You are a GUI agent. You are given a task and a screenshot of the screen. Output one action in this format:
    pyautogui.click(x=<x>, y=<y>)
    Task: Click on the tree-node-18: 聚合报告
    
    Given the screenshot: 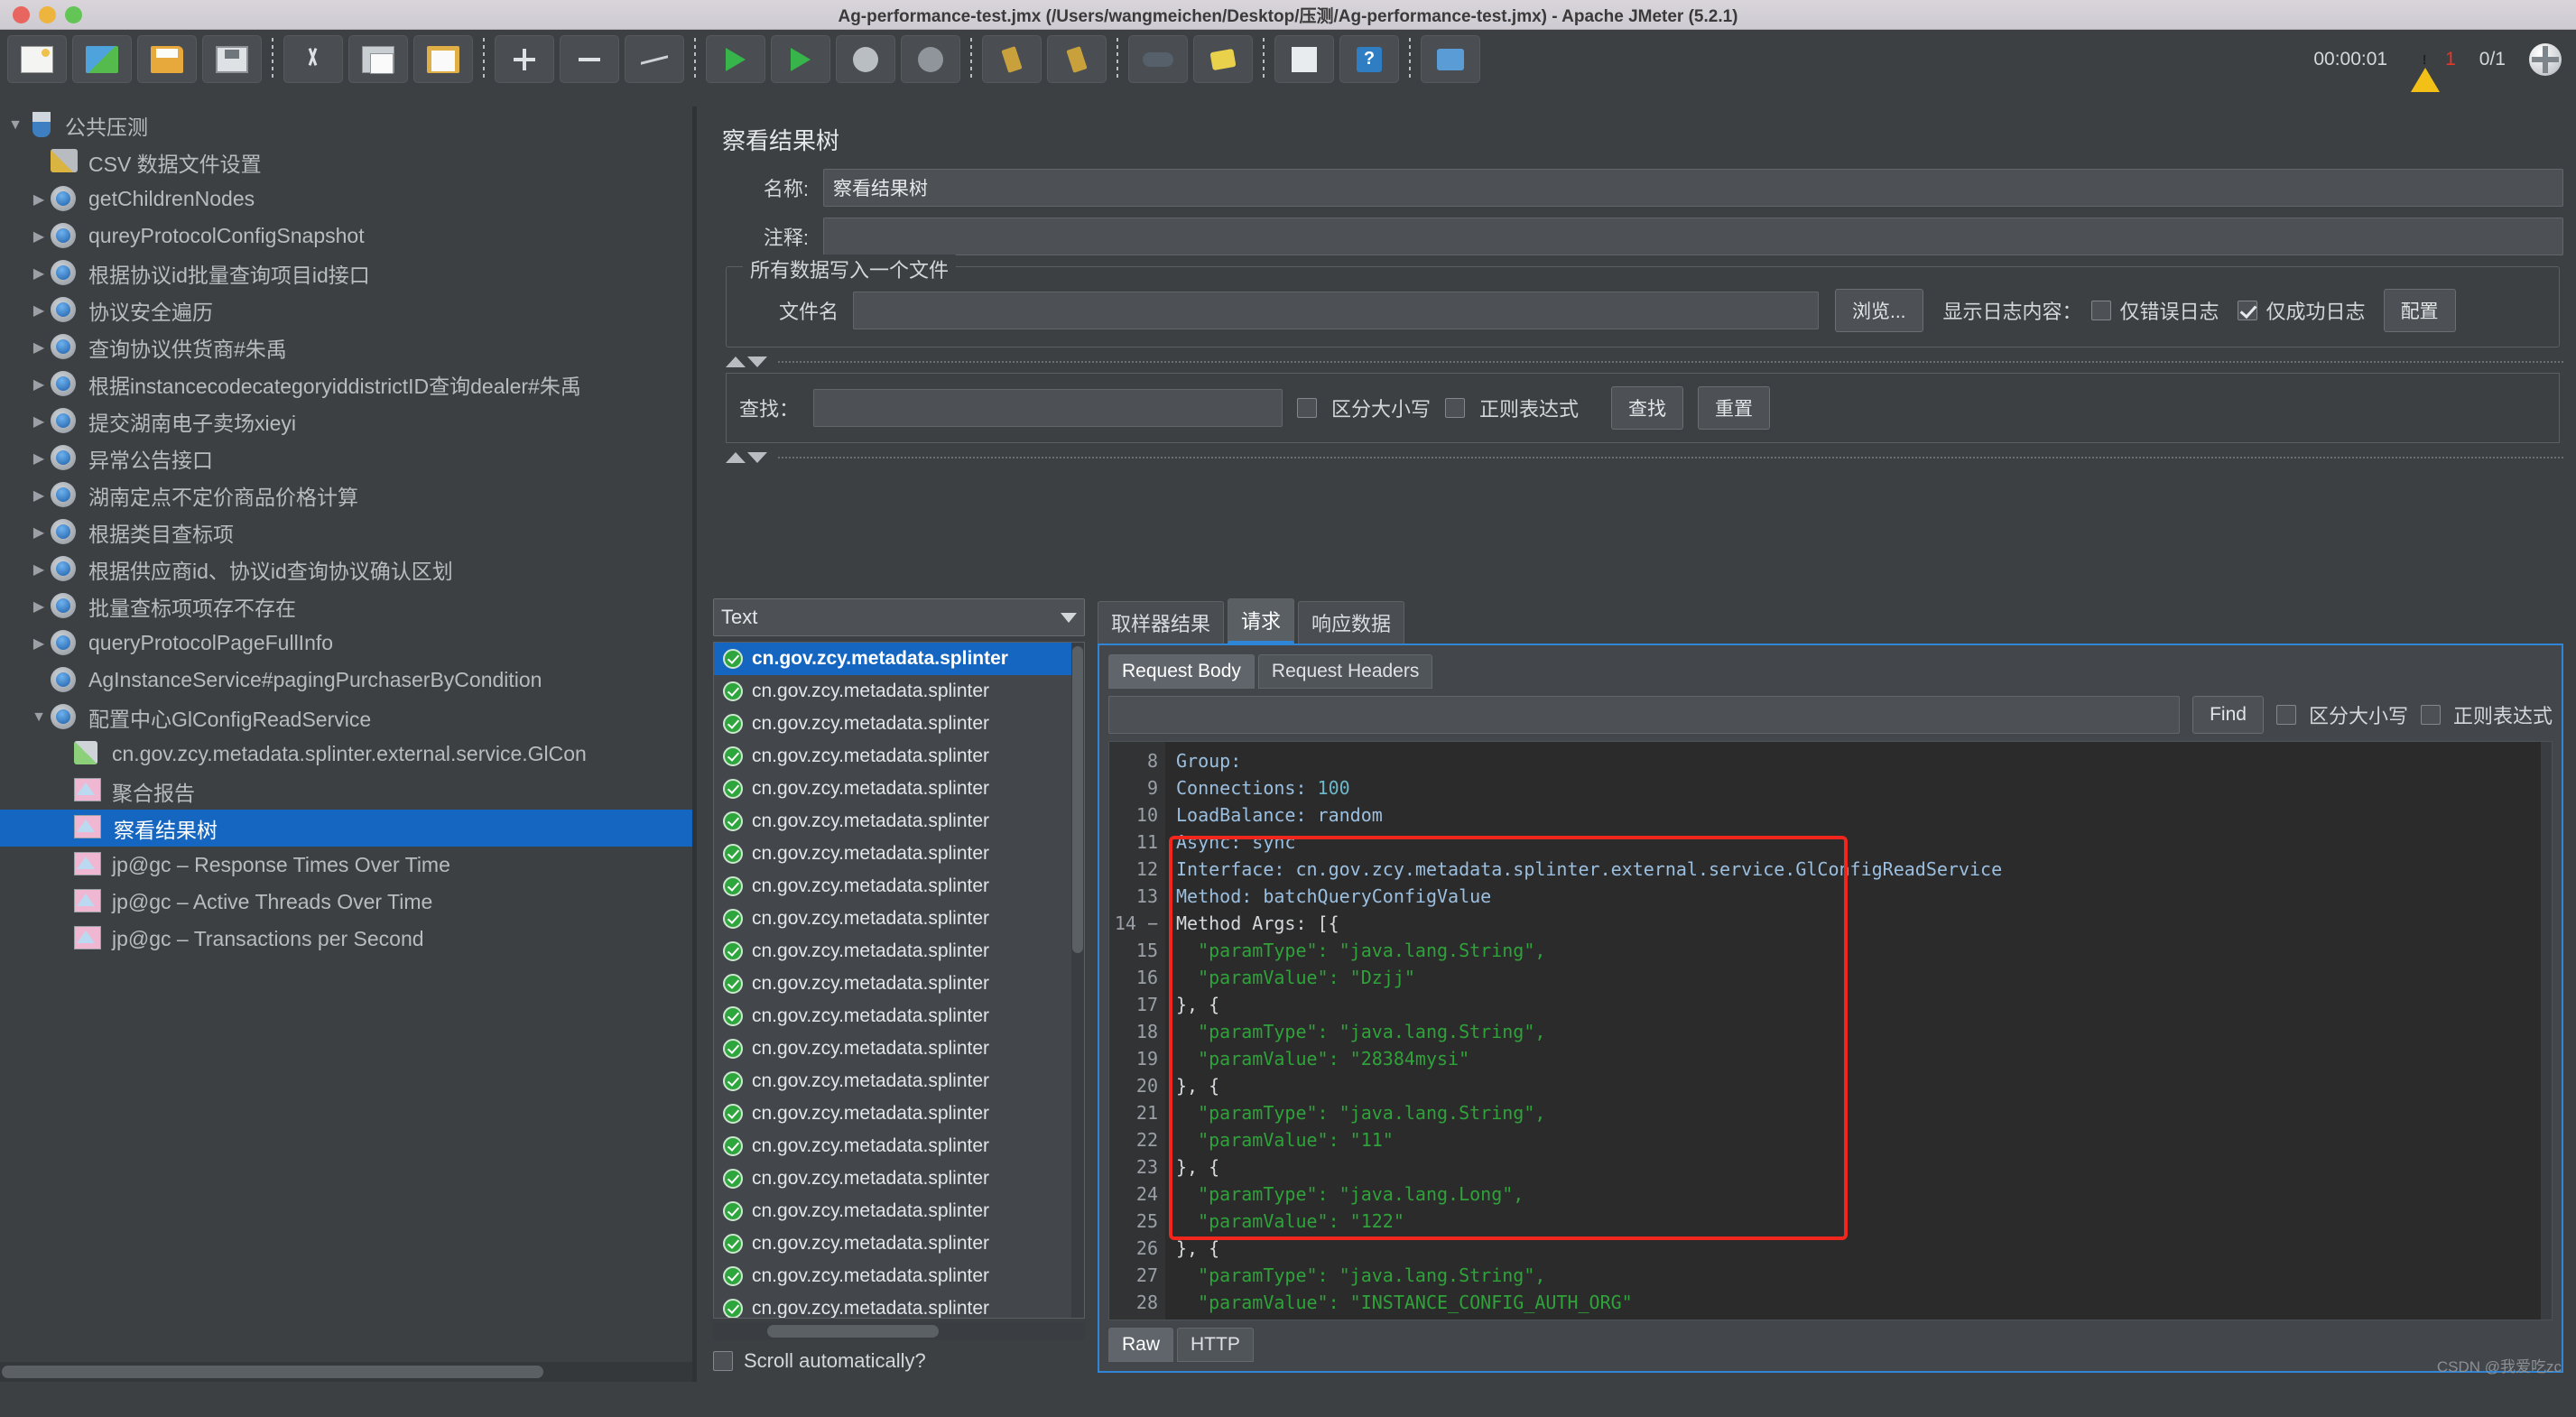 What is the action you would take?
    pyautogui.click(x=346, y=791)
    